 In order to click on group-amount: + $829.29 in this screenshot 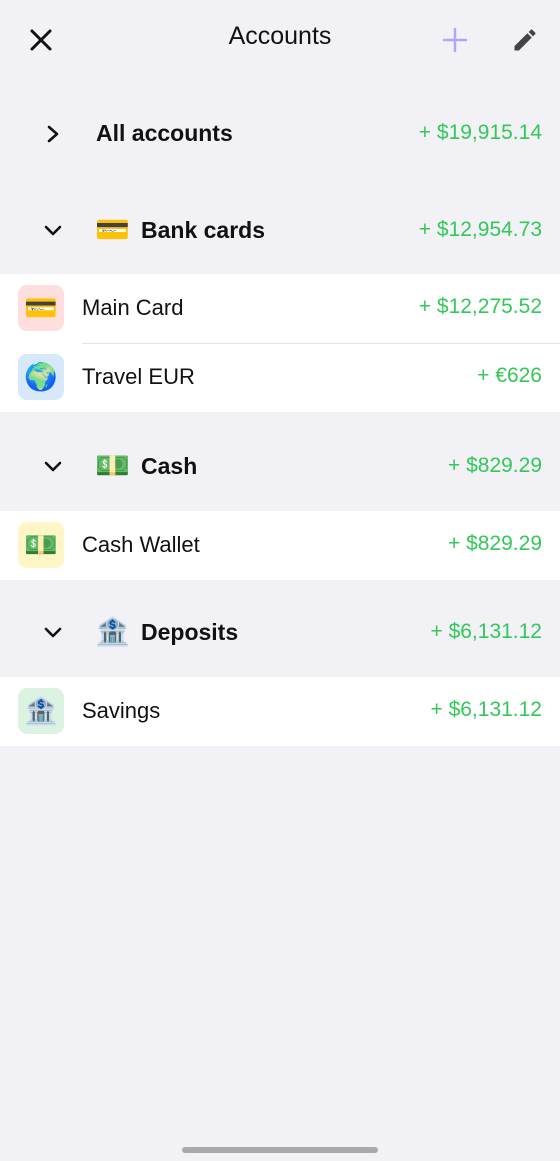, I will do `click(494, 465)`.